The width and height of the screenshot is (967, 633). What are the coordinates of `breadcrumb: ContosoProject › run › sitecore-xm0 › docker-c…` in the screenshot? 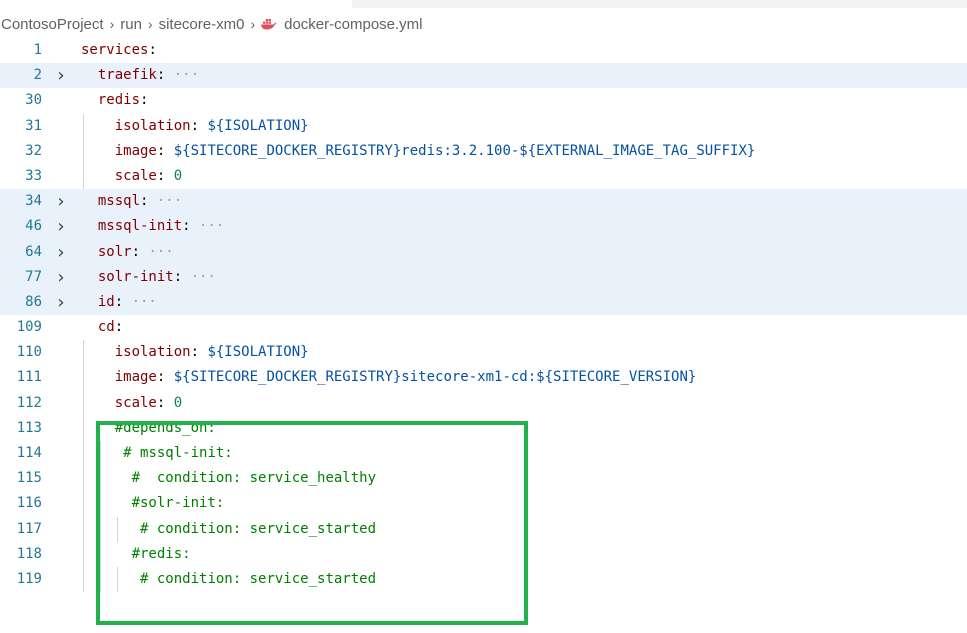 It's located at (483, 24).